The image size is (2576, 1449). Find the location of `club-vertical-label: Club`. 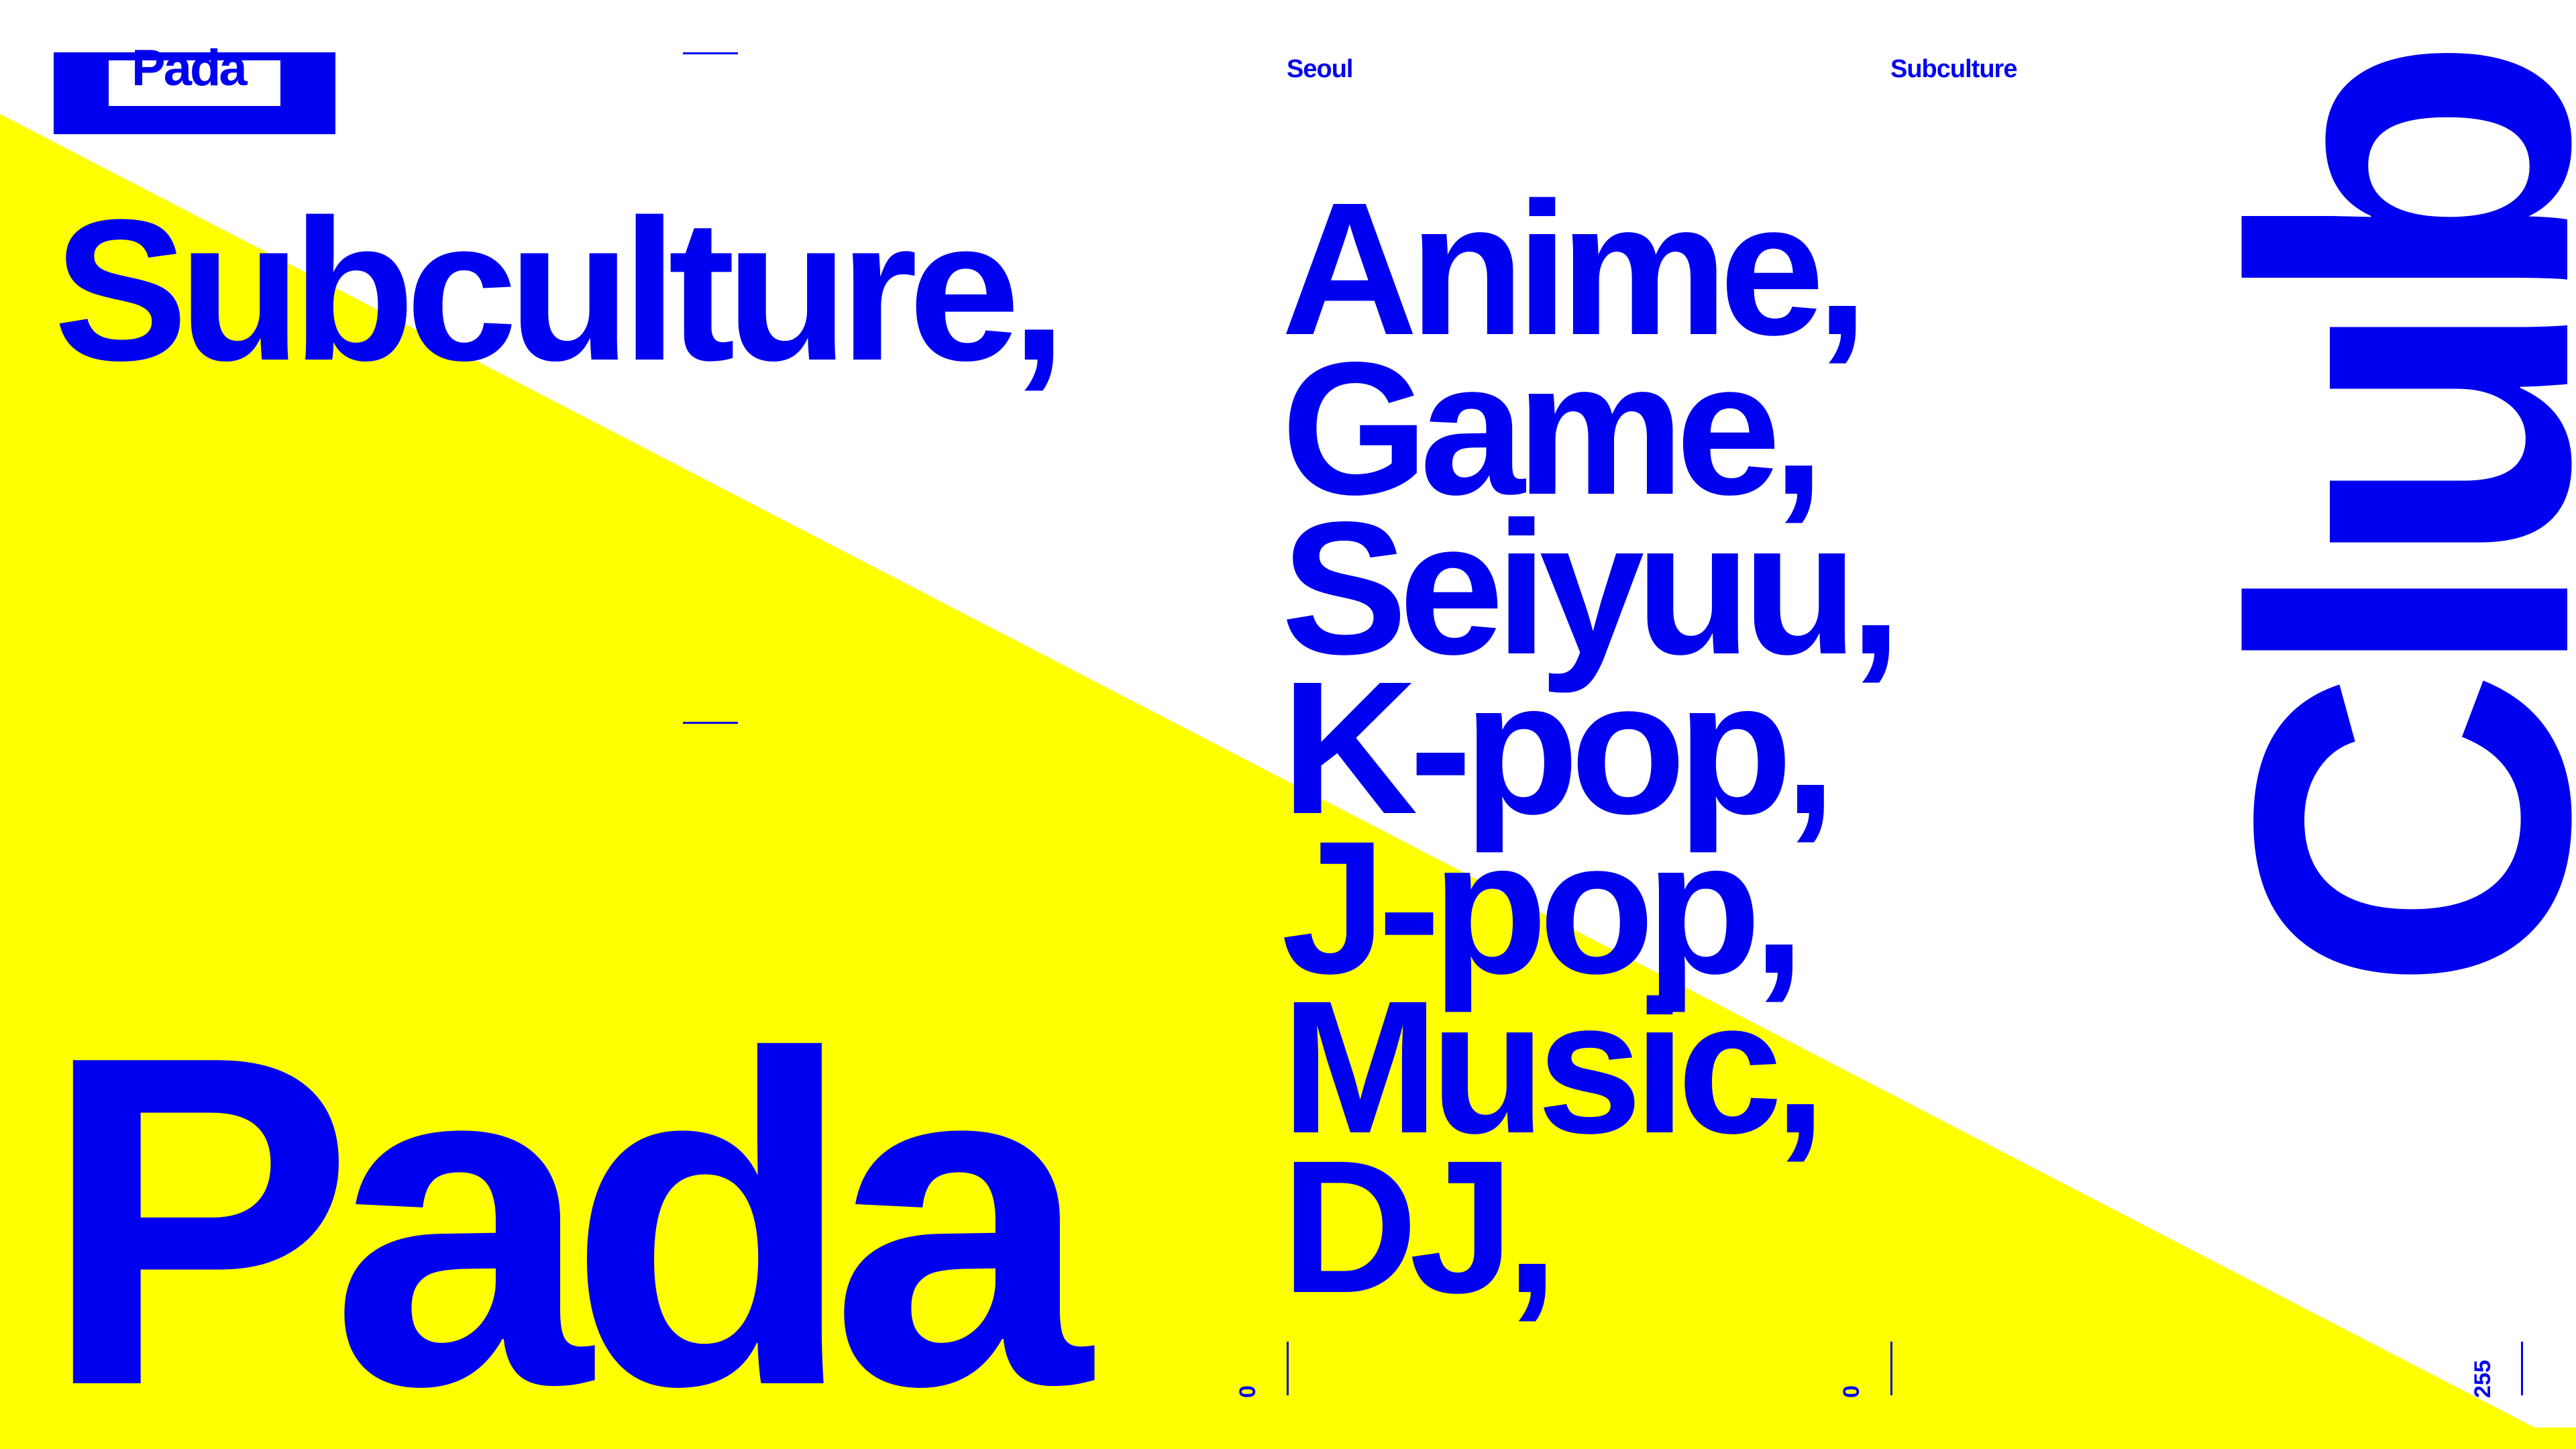

club-vertical-label: Club is located at coordinates (2368, 520).